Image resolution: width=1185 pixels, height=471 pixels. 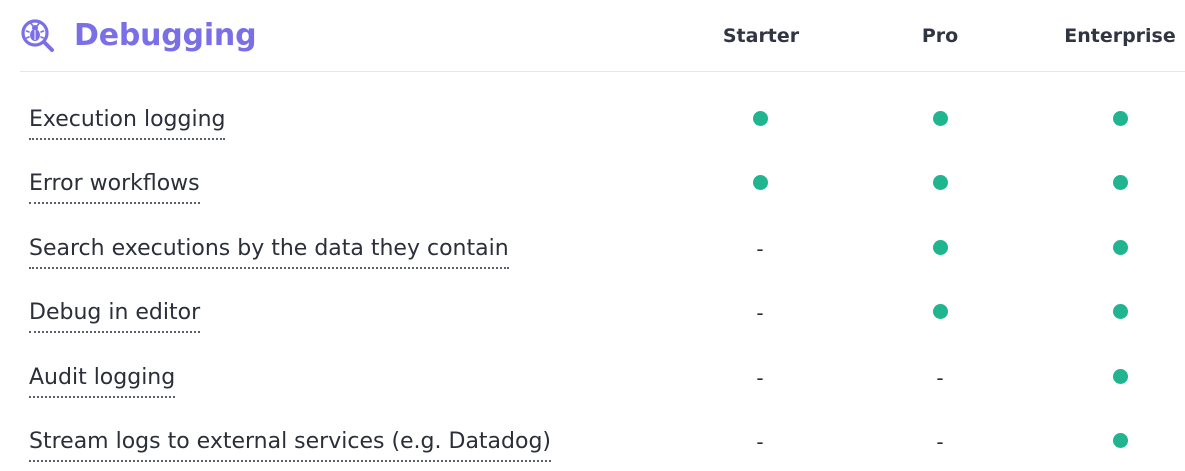 I want to click on table-row: Debug in editor -, so click(x=592, y=327).